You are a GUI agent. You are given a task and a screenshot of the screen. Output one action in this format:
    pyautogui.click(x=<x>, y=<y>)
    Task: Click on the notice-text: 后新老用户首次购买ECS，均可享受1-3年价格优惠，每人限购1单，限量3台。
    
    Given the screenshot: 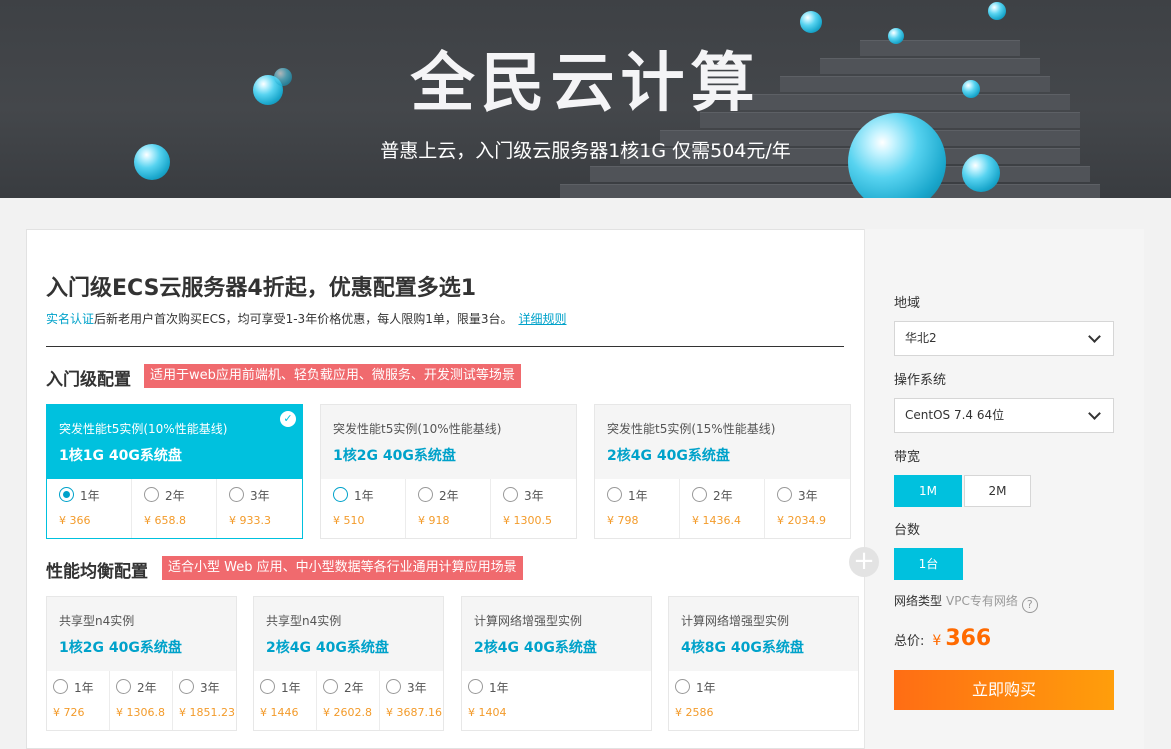 What is the action you would take?
    pyautogui.click(x=303, y=319)
    